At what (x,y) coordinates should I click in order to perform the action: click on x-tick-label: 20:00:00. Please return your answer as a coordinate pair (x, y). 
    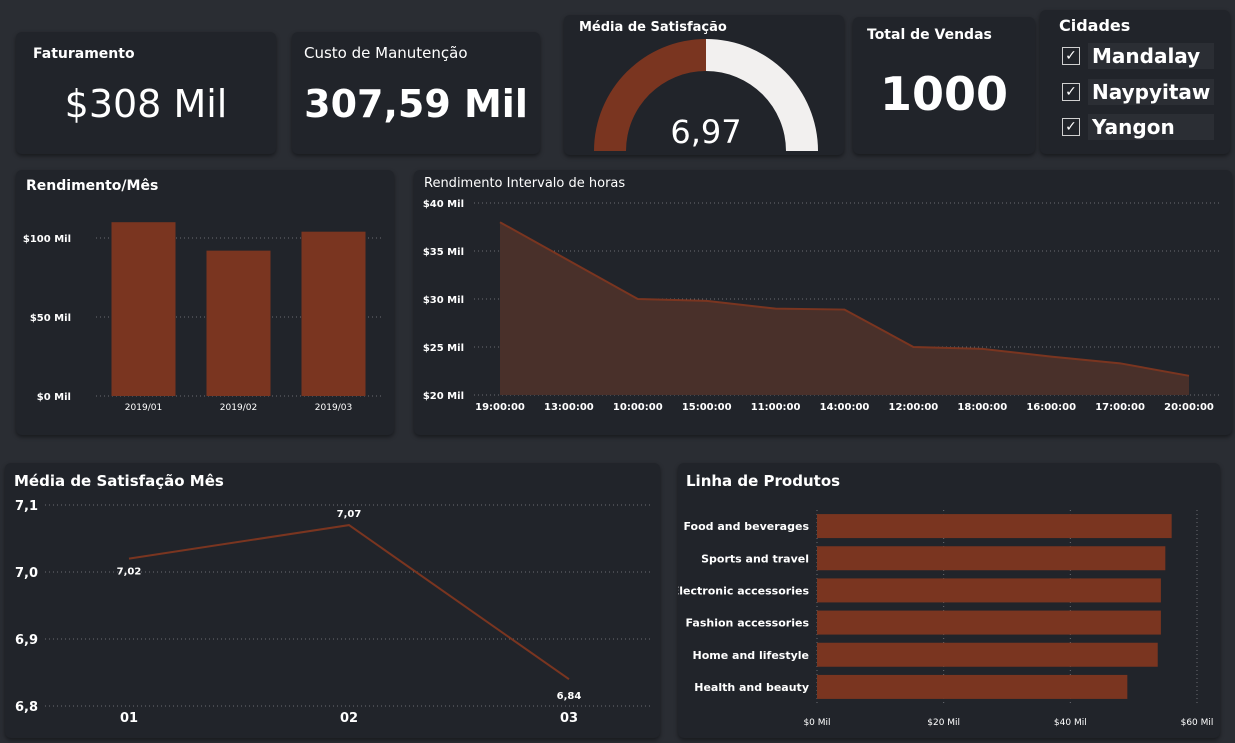
    Looking at the image, I should click on (1189, 407).